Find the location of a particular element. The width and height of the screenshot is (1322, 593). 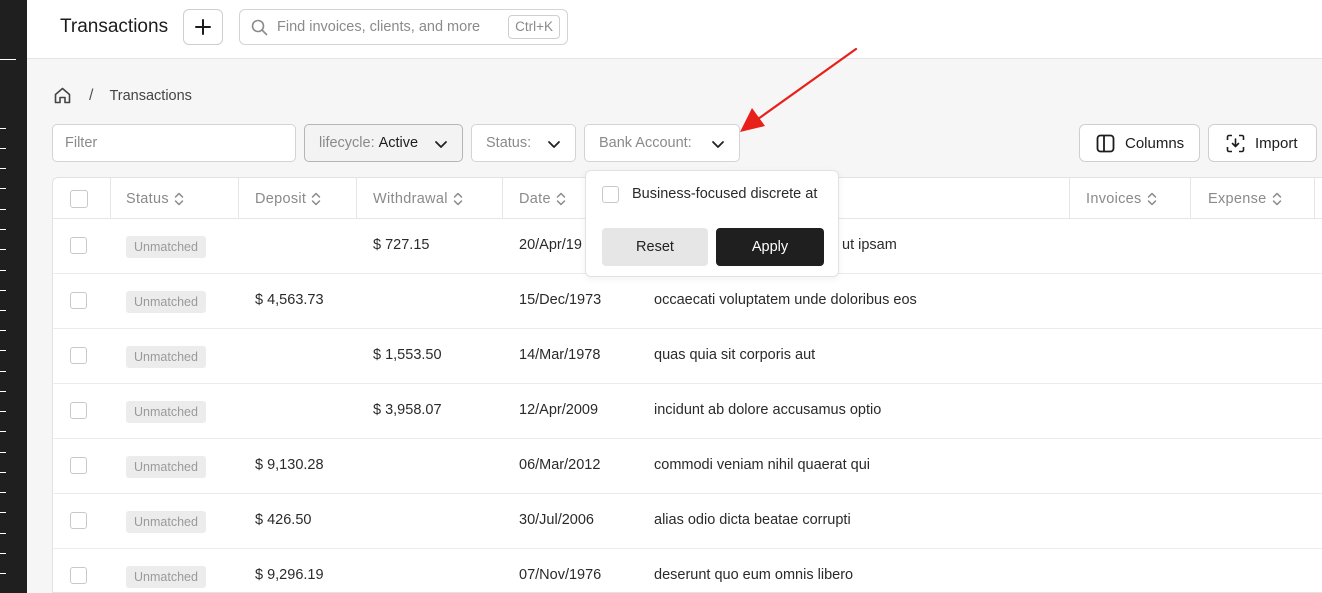

description-cell: incidunt ab dolore accusamus optio is located at coordinates (768, 410).